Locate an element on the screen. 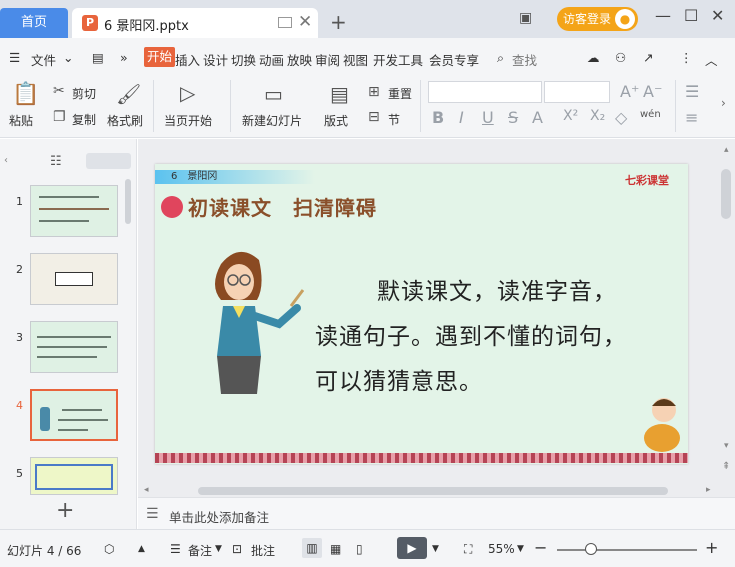 The image size is (735, 567). chevron-down-icon: ▼ is located at coordinates (218, 549).